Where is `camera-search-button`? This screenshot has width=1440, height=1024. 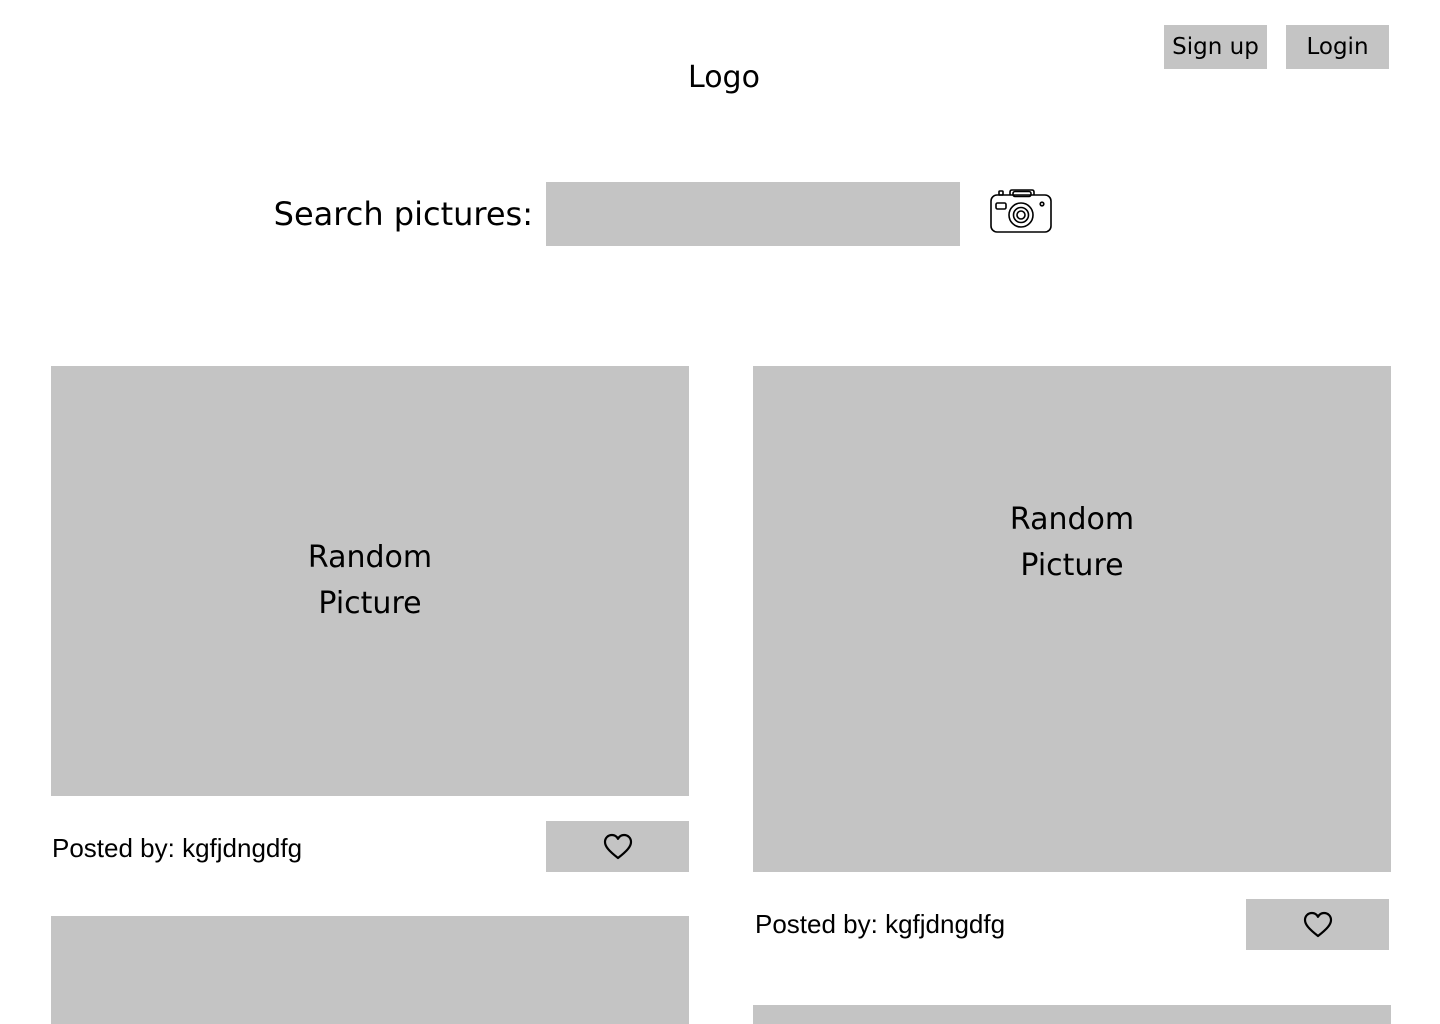 camera-search-button is located at coordinates (1021, 211).